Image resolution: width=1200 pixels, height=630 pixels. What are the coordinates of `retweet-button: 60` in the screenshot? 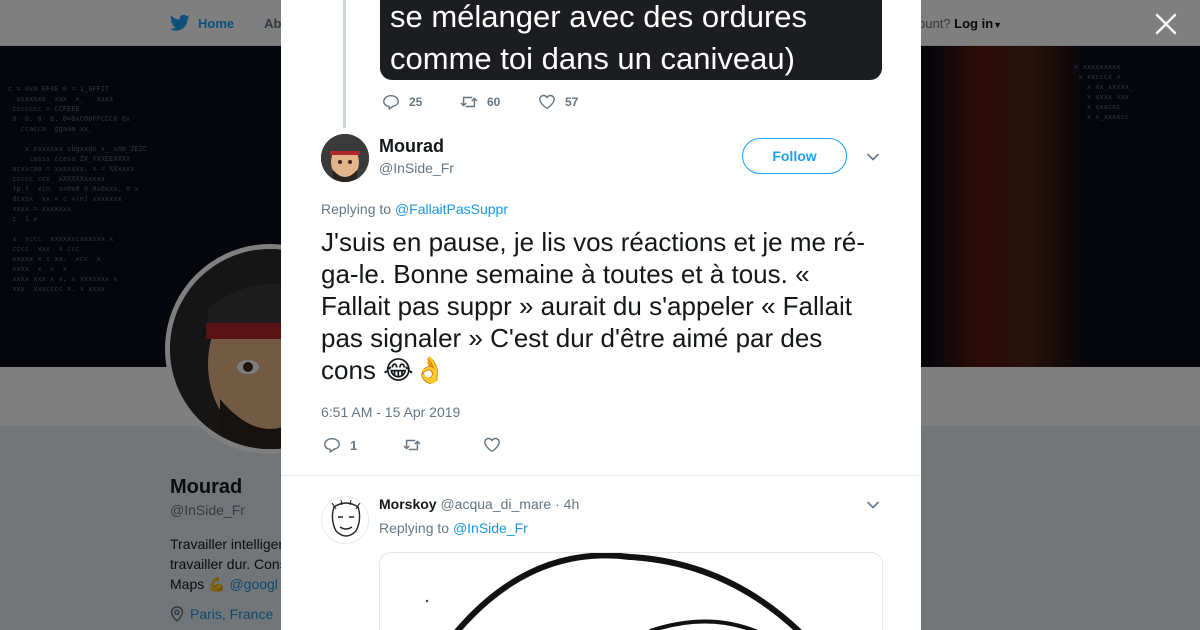 It's located at (499, 102).